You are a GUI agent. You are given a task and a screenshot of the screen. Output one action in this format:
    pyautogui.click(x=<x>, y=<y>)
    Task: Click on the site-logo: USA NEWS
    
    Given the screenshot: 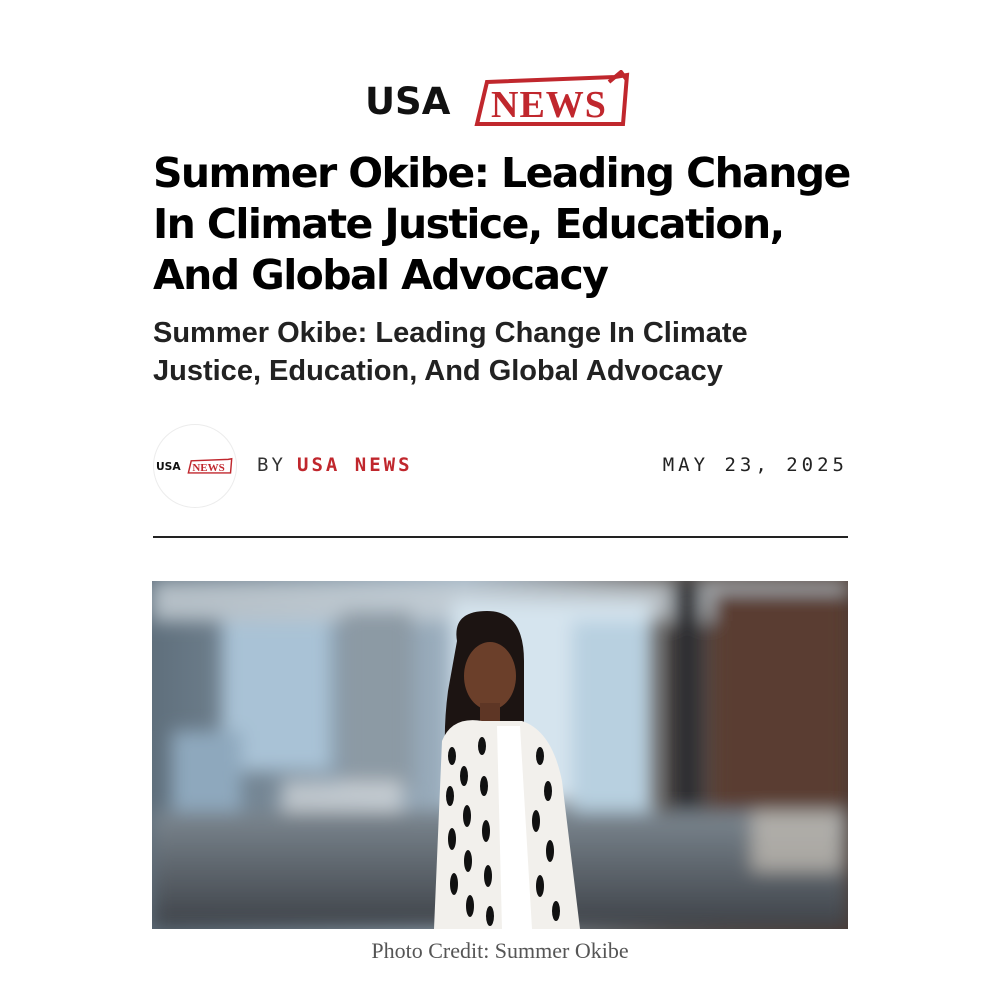 What is the action you would take?
    pyautogui.click(x=500, y=100)
    